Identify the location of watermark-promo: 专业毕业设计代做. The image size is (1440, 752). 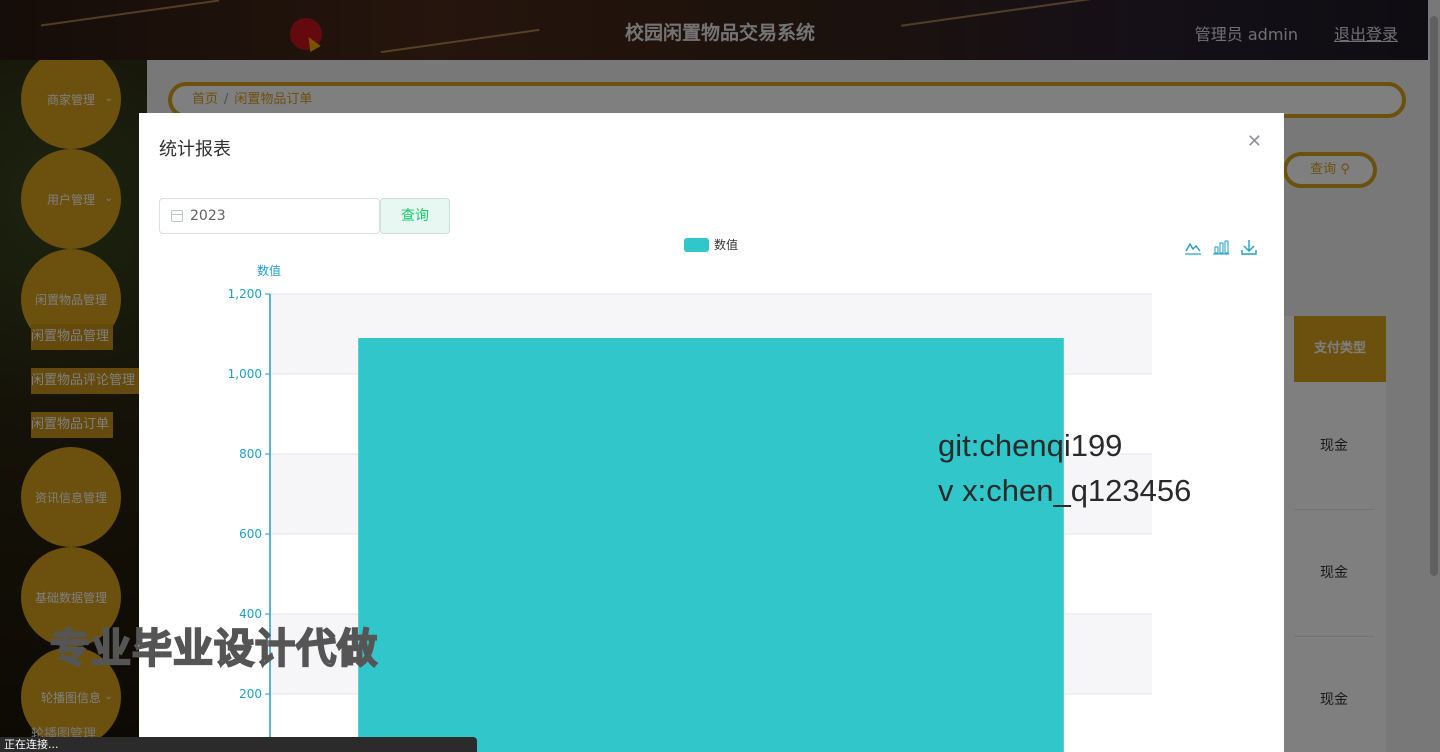
(213, 649).